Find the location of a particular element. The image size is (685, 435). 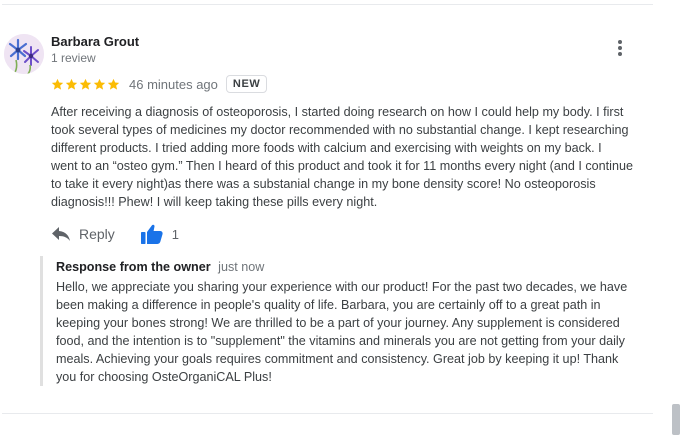

more-options-button is located at coordinates (620, 48).